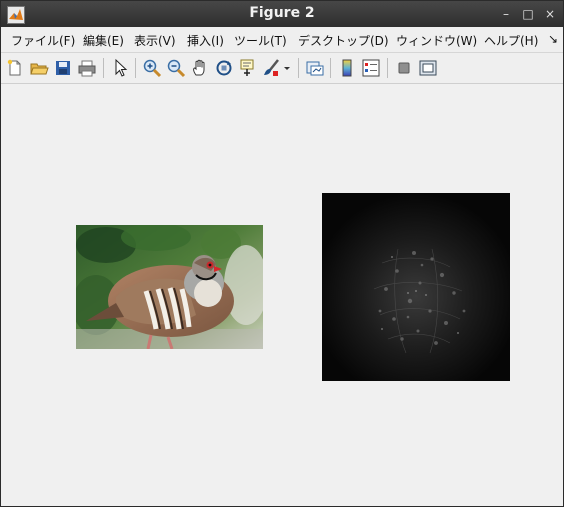 The width and height of the screenshot is (564, 507). I want to click on open-folder-icon, so click(39, 68).